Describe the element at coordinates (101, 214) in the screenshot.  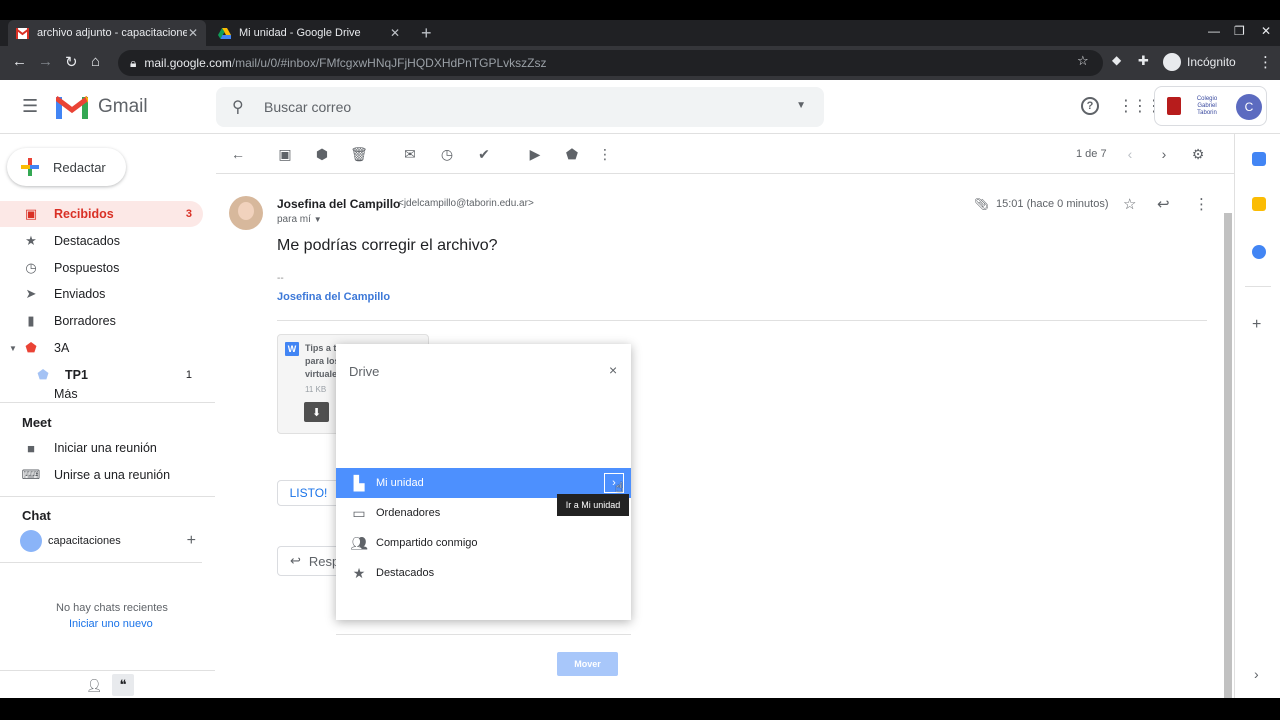
I see `sidebar-item-inbox: ▣ Recibidos 3` at that location.